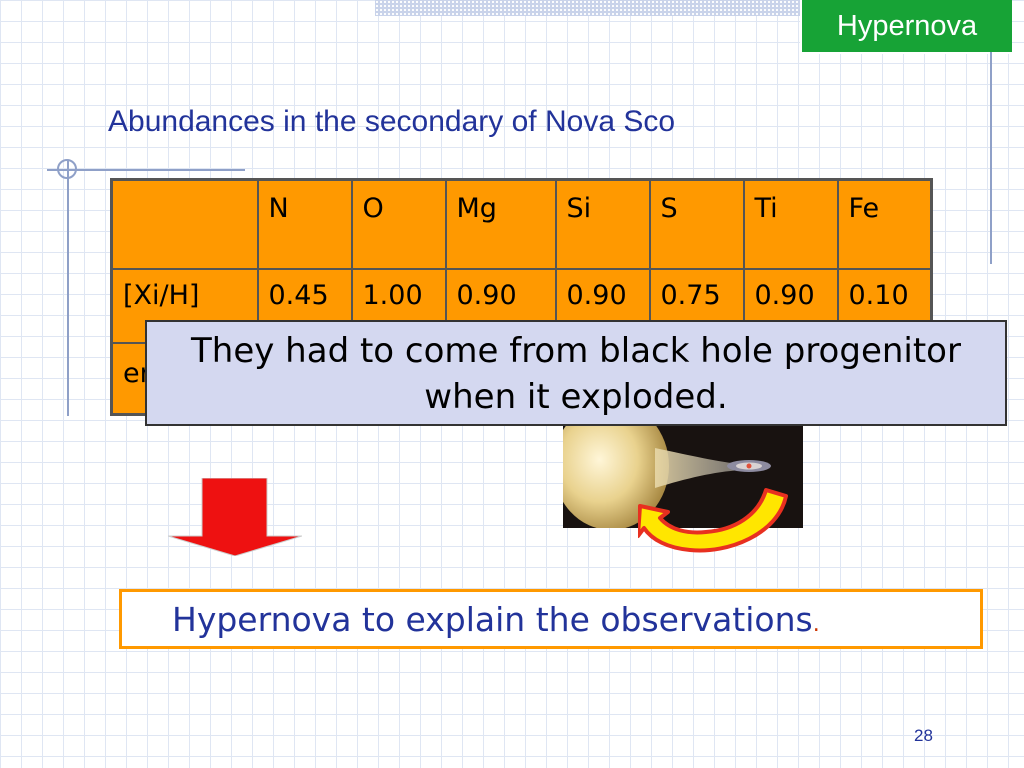 This screenshot has height=768, width=1024. I want to click on table-cell: N, so click(304, 224).